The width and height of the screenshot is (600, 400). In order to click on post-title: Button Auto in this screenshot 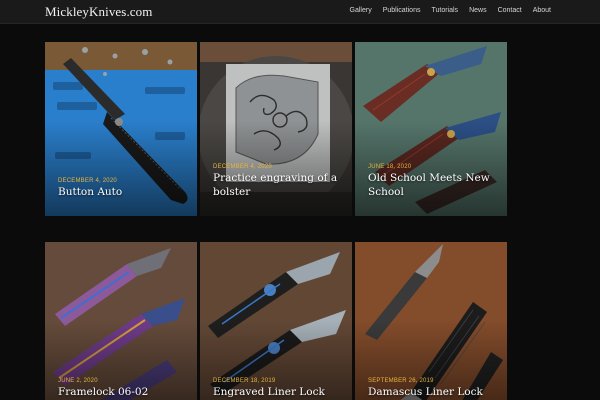, I will do `click(123, 192)`.